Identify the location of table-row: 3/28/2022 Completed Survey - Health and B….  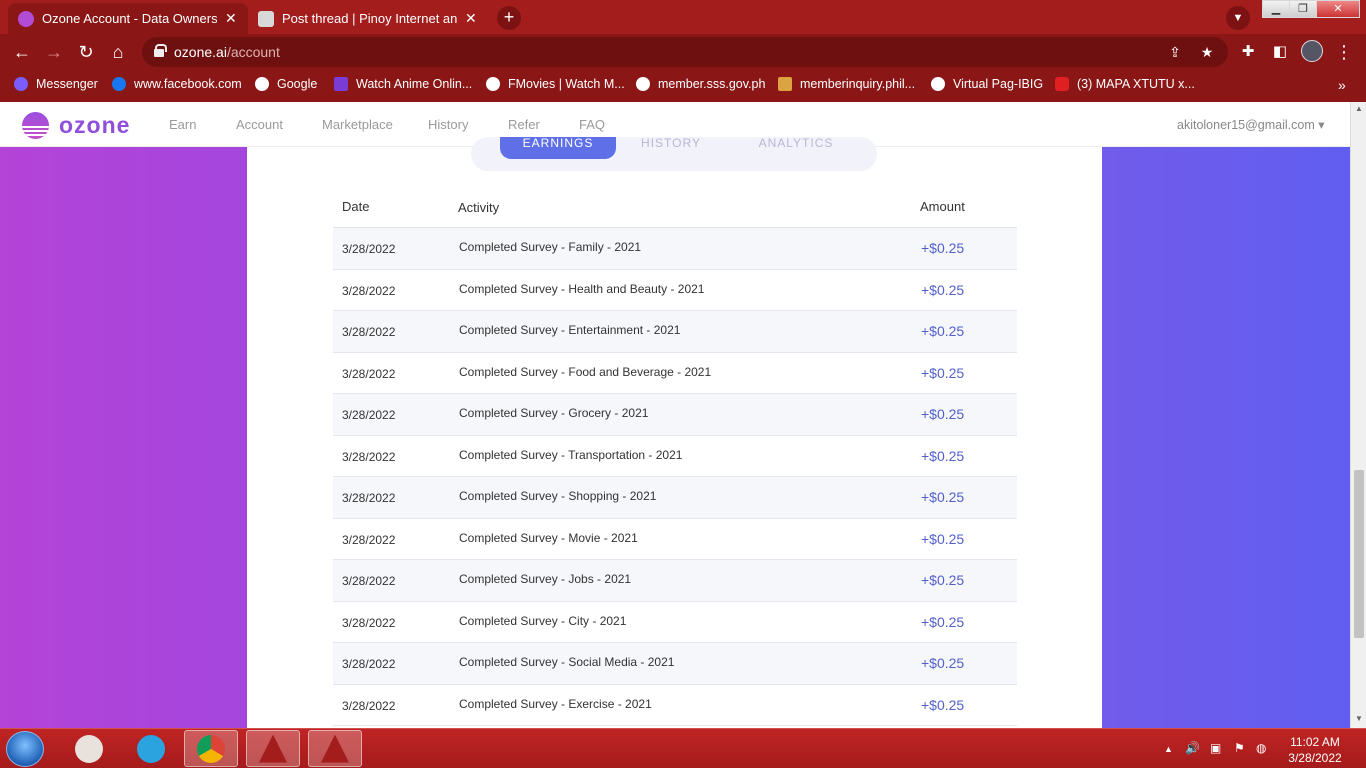
(675, 290).